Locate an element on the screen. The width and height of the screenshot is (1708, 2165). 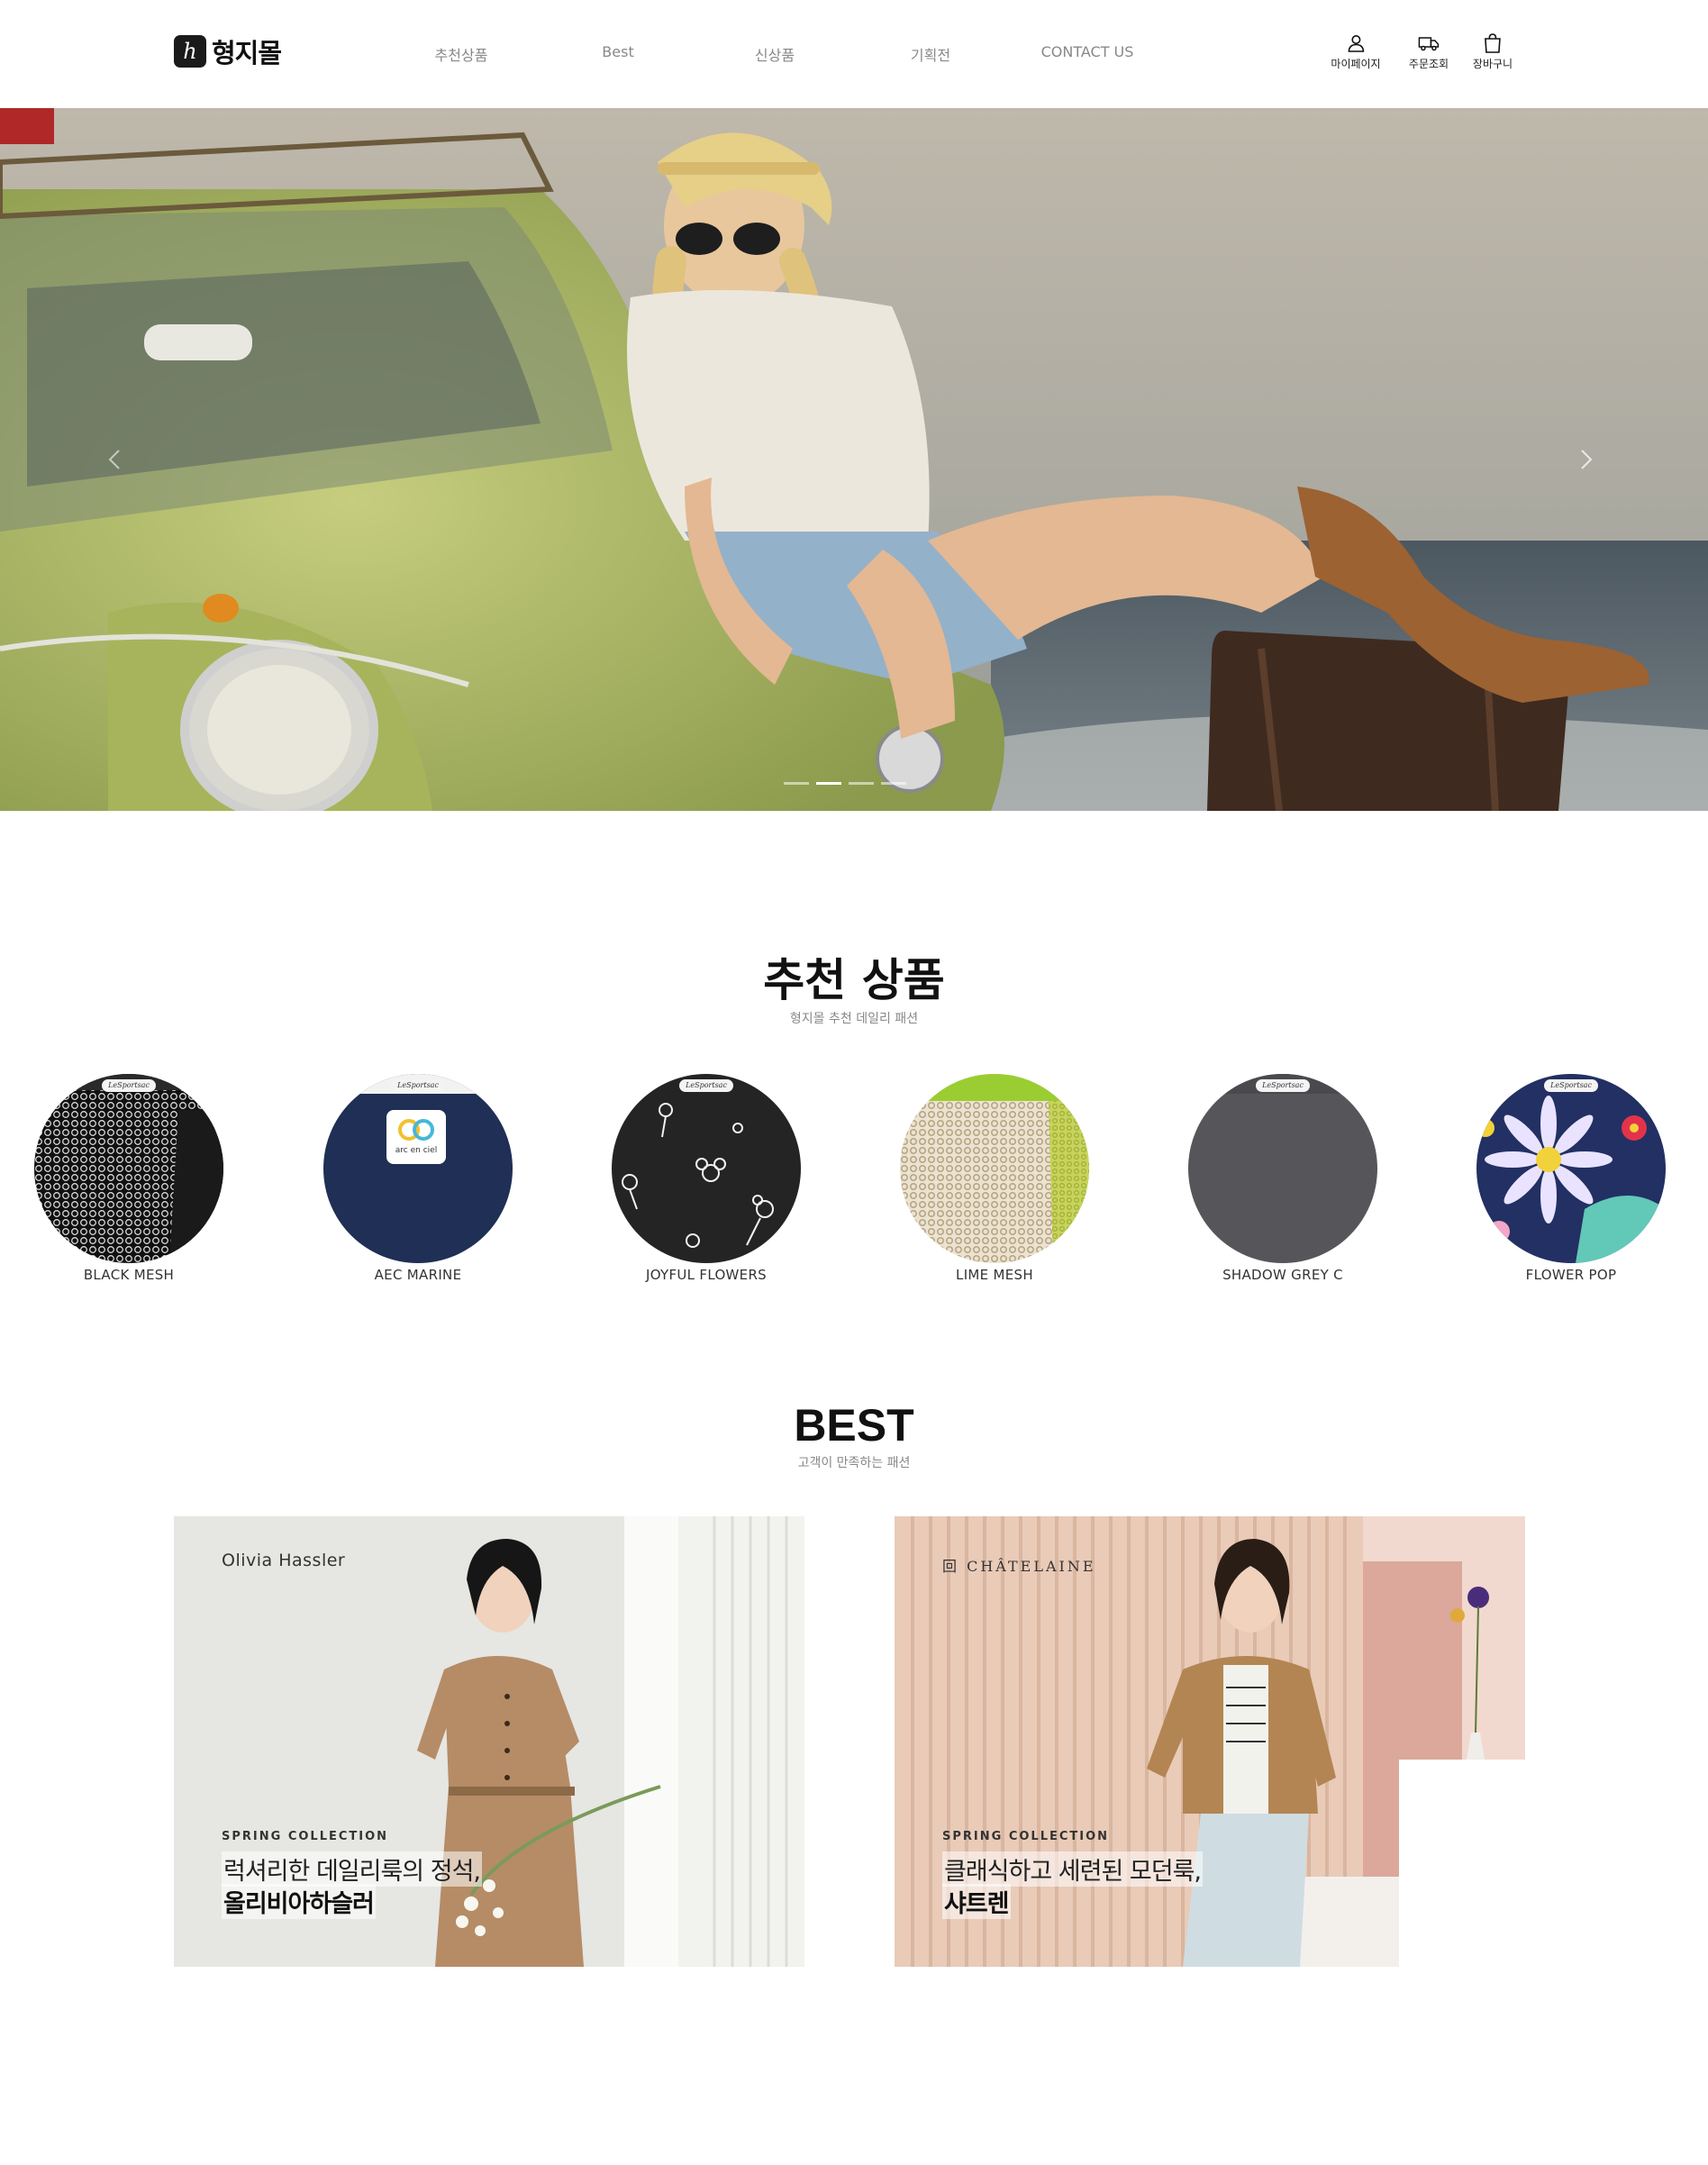
nav-contact: CONTACT US is located at coordinates (1087, 51).